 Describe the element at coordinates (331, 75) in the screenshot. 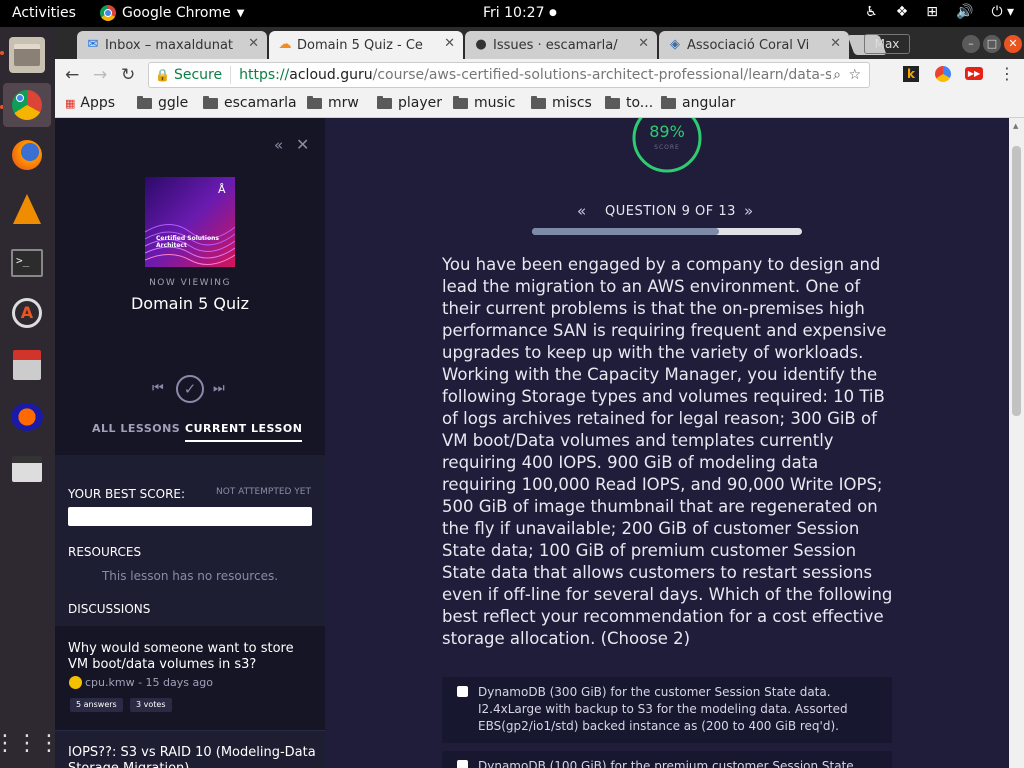

I see `url-host: acloud.guru` at that location.